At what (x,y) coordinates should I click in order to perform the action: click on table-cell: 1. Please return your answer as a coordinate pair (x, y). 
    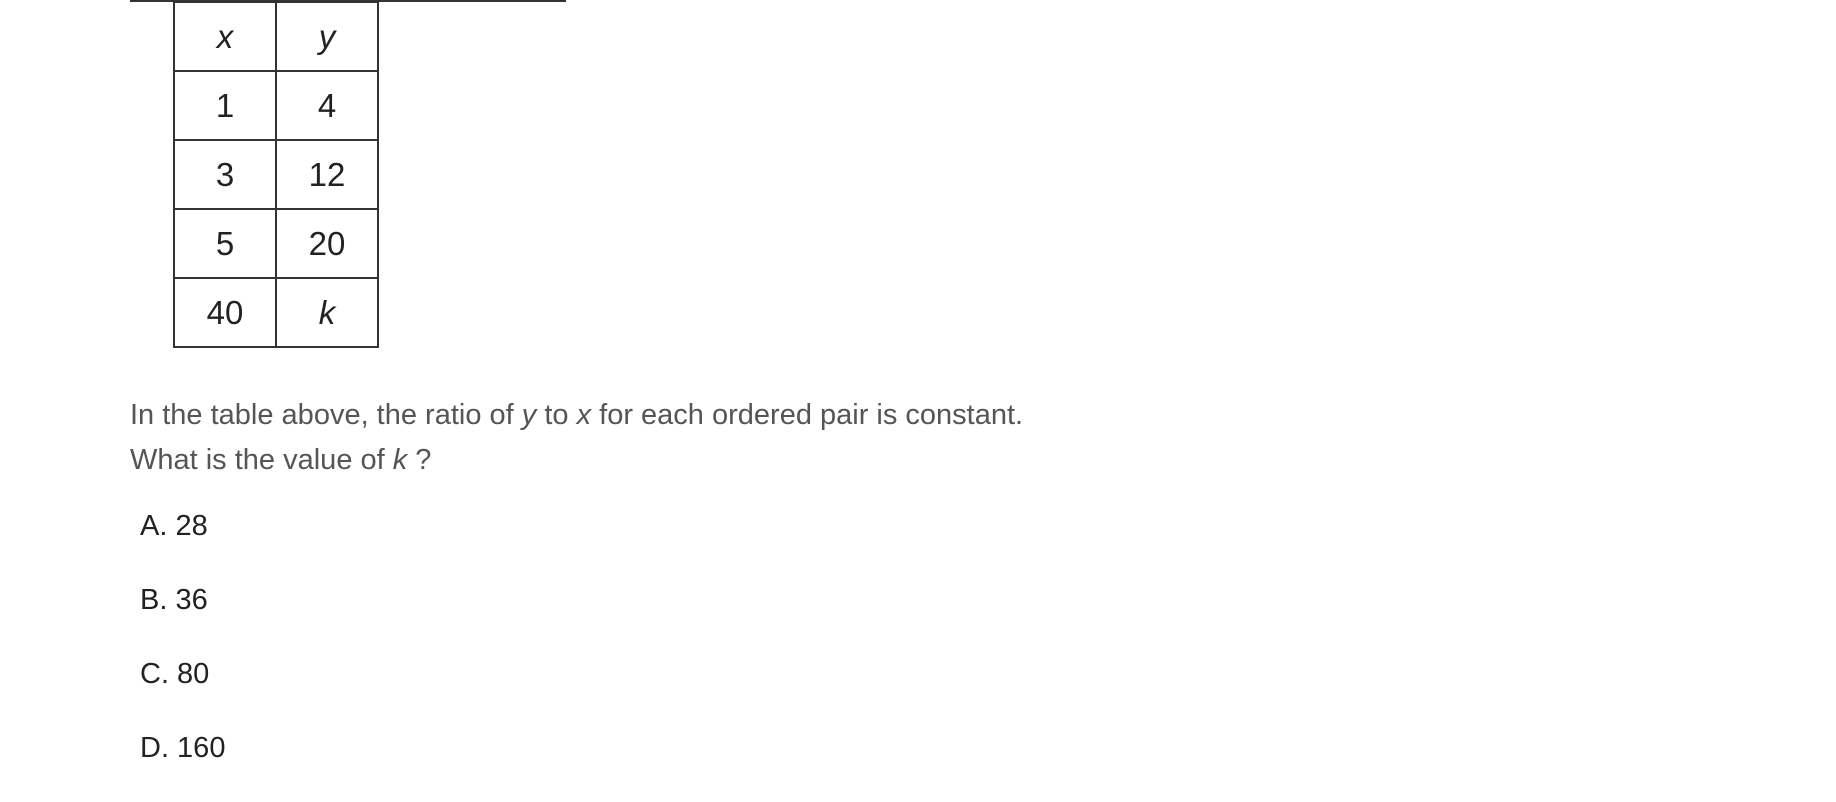
    Looking at the image, I should click on (225, 105).